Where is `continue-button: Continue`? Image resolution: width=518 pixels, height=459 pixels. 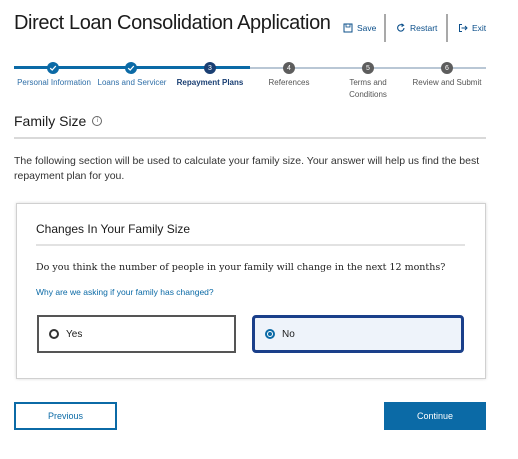 continue-button: Continue is located at coordinates (435, 416).